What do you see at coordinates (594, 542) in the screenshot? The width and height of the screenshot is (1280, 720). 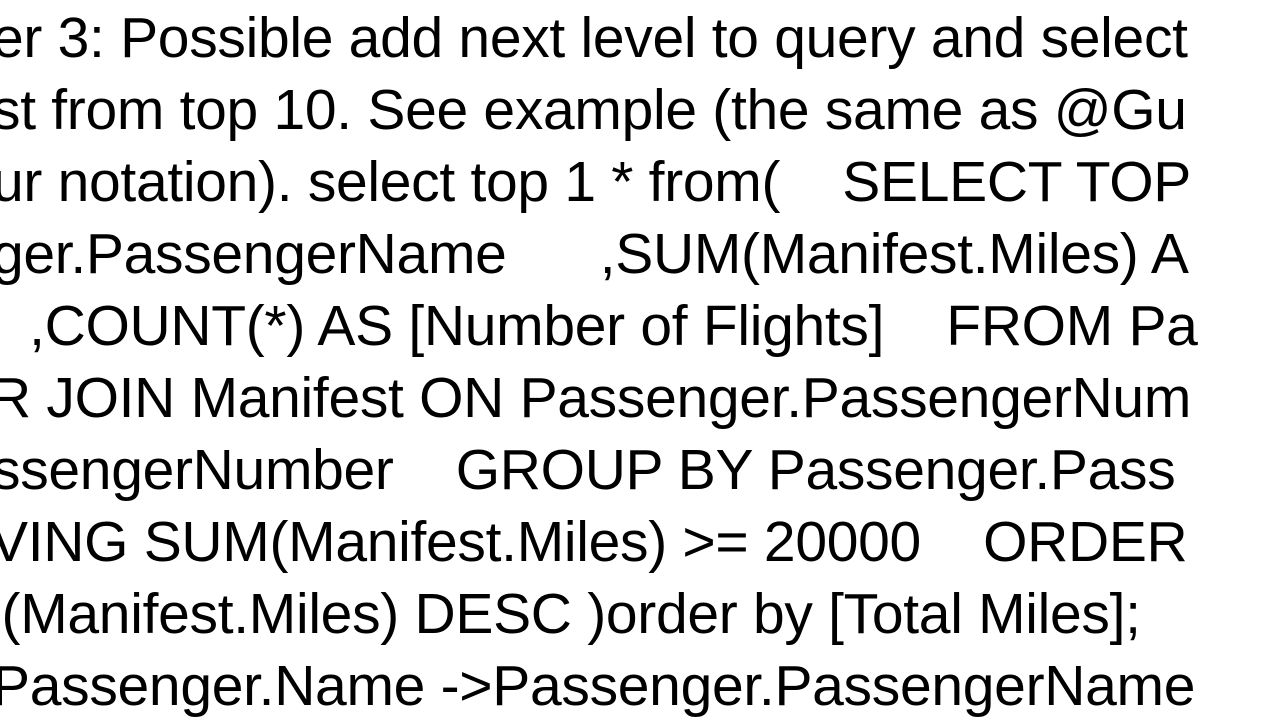 I see `text-line-8: VING SUM(Manifest.Miles) >= 20000 ORDER` at bounding box center [594, 542].